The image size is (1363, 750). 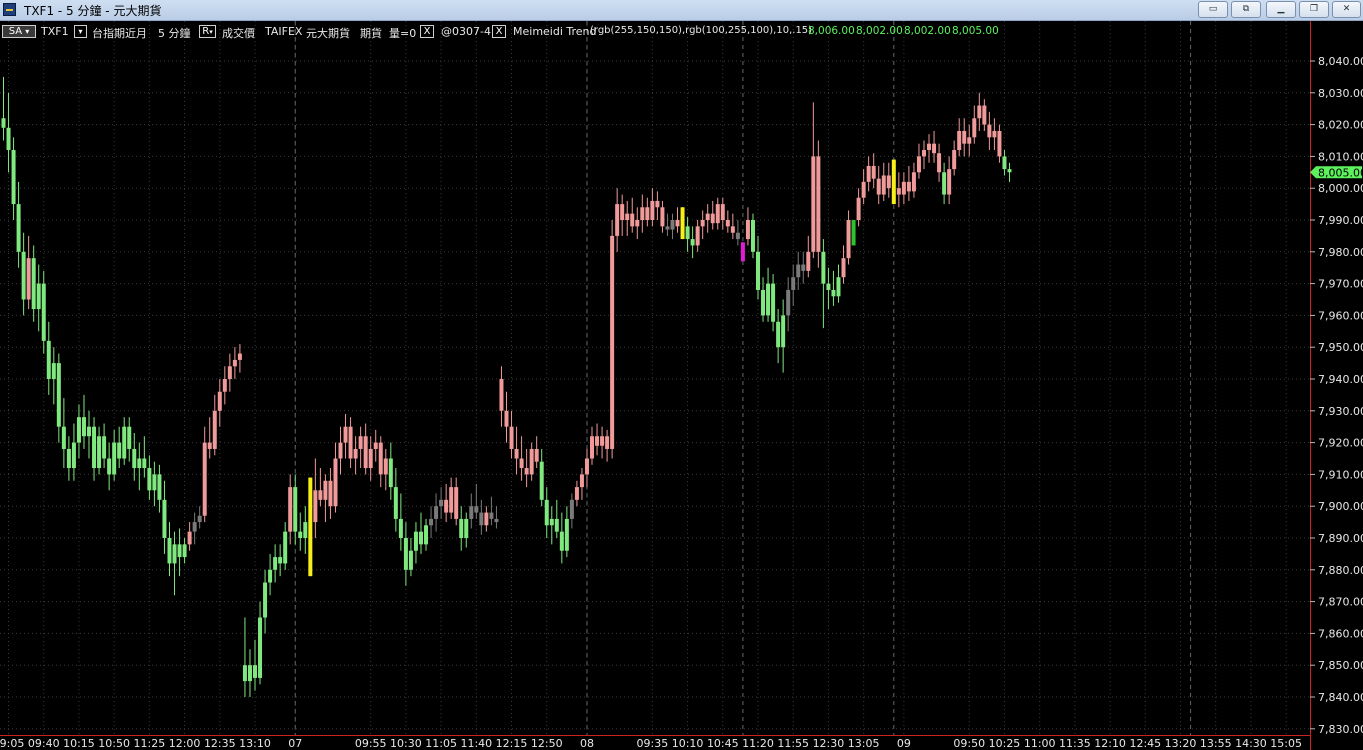 I want to click on x-tick-label: 08, so click(x=587, y=743).